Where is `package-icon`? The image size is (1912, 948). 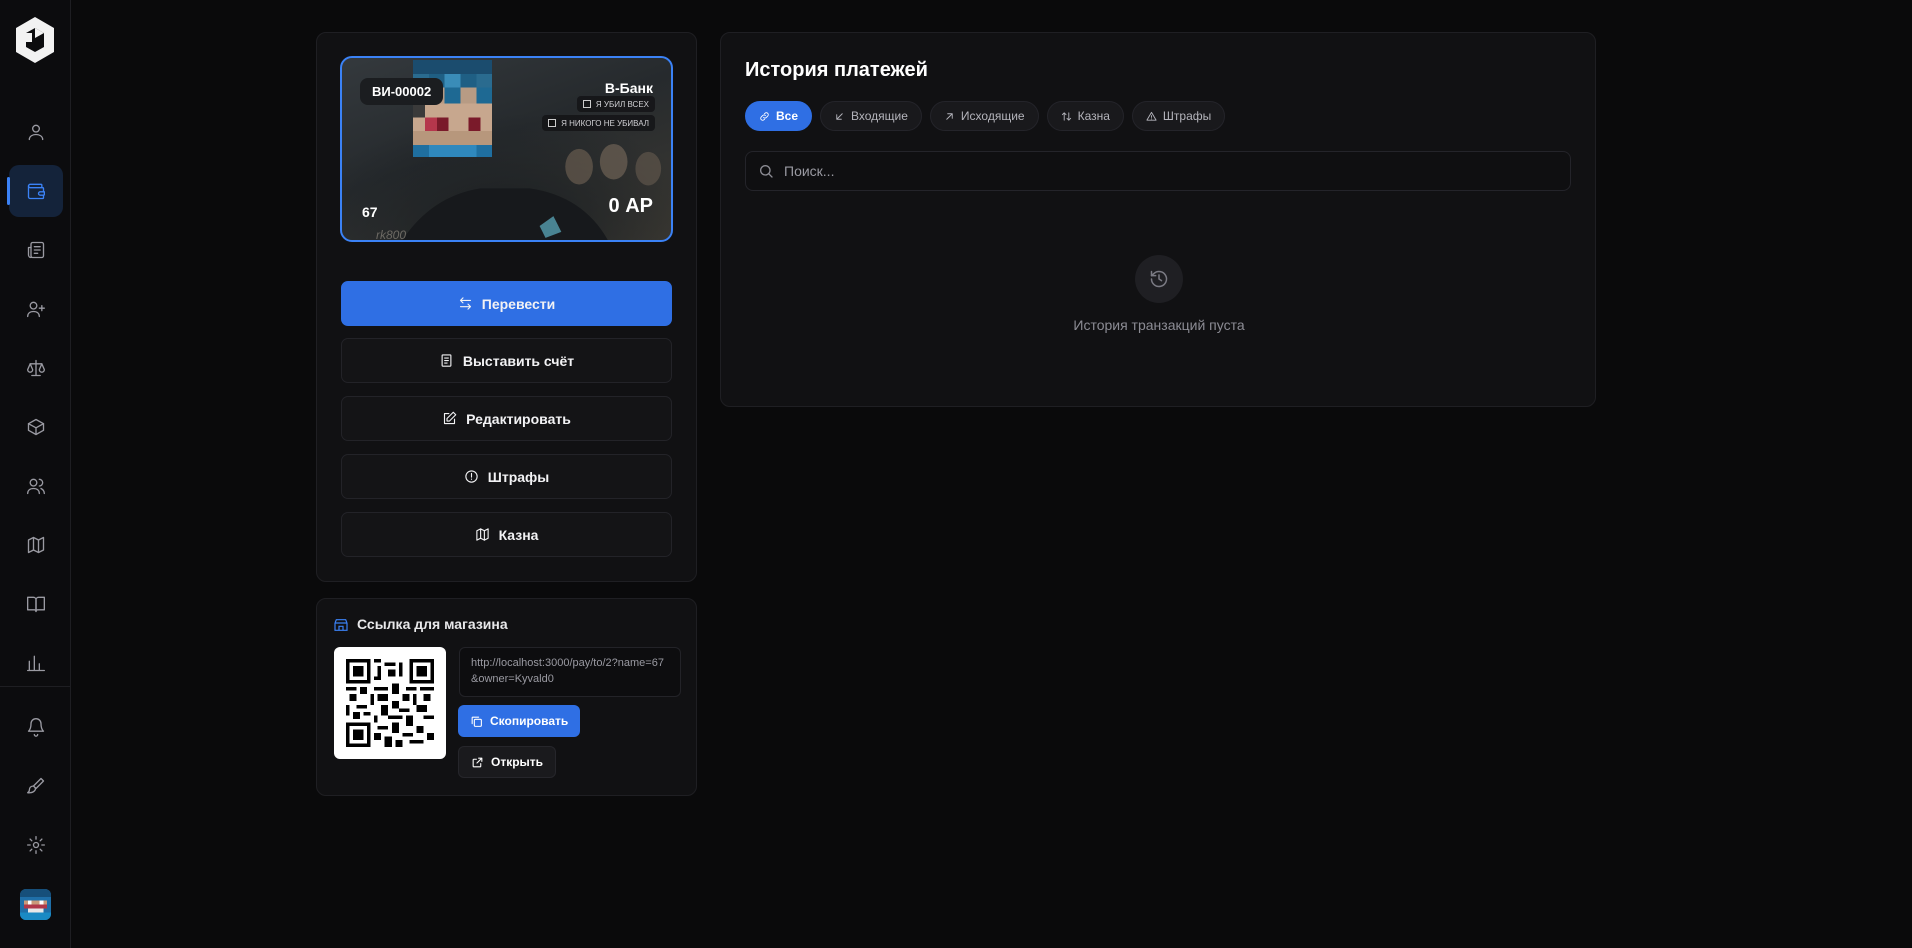 package-icon is located at coordinates (36, 427).